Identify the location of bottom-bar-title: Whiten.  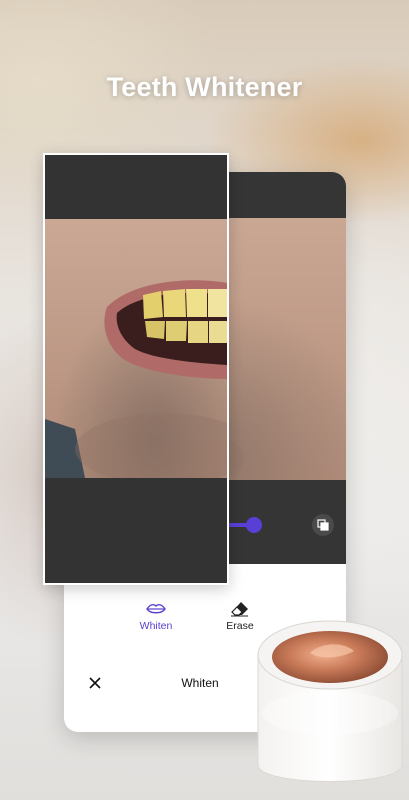
(200, 683).